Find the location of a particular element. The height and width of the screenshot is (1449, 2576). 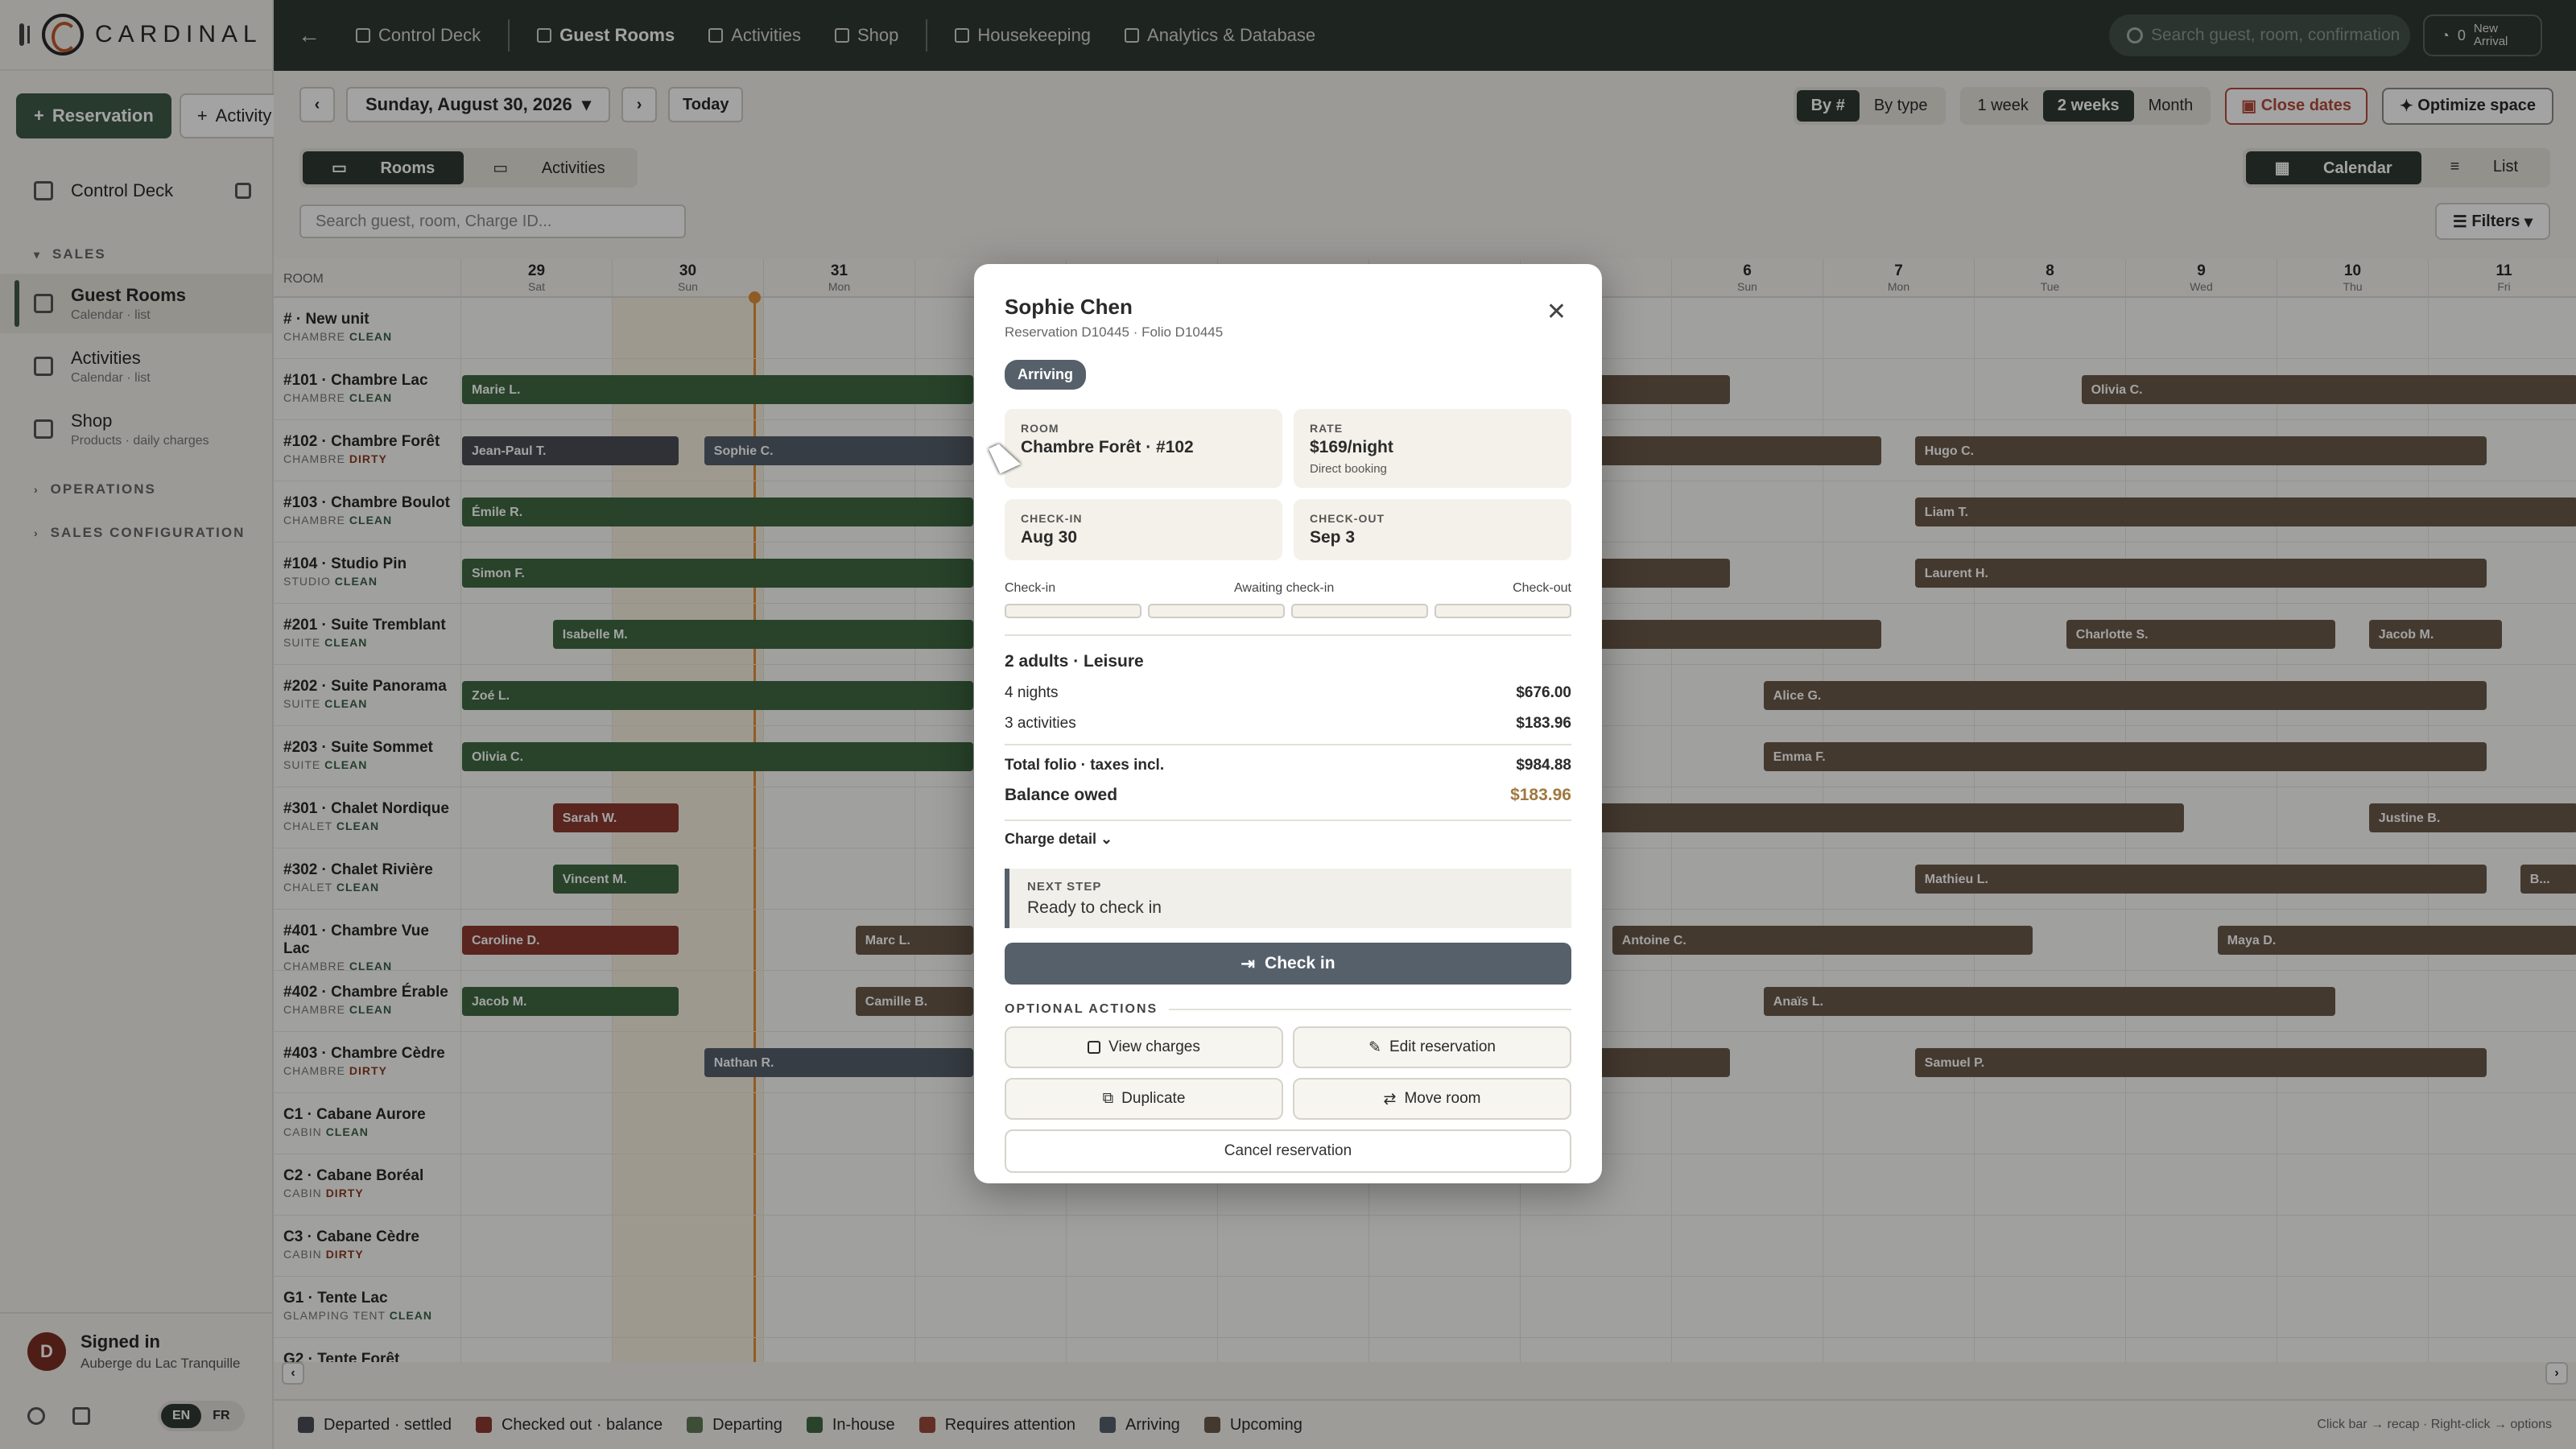

status-badge: Arriving is located at coordinates (1046, 375).